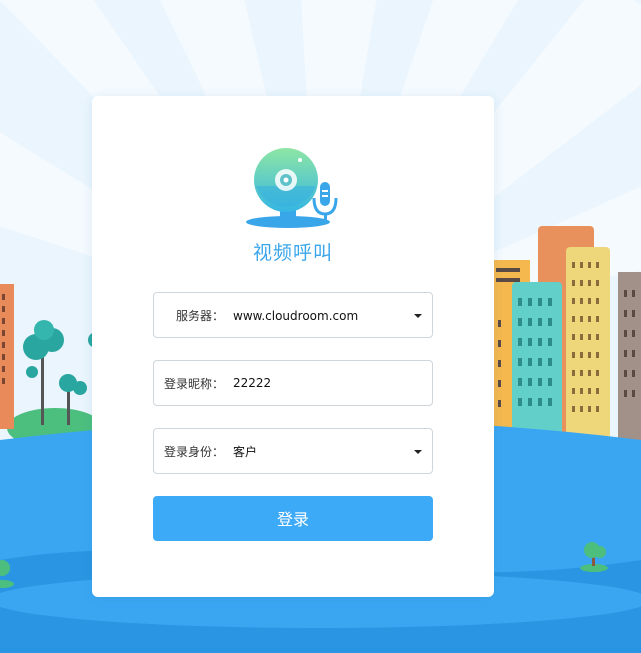  Describe the element at coordinates (245, 452) in the screenshot. I see `role-value: 客户` at that location.